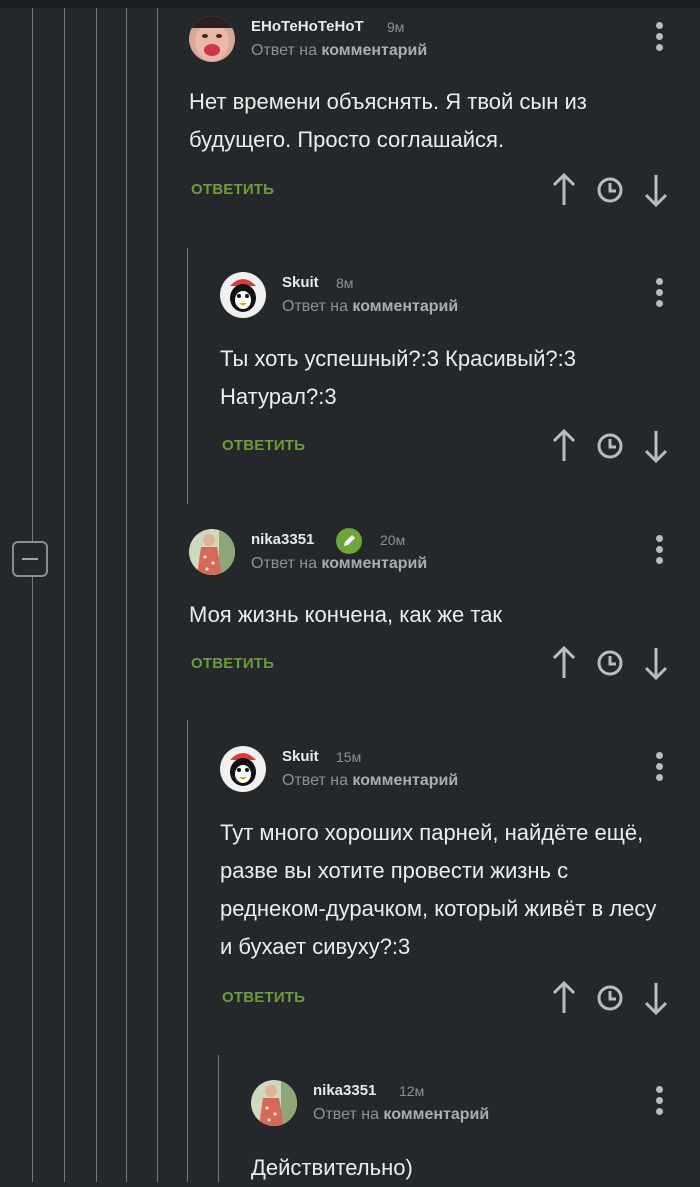 The height and width of the screenshot is (1187, 700). What do you see at coordinates (345, 283) in the screenshot?
I see `comment-time: 8м` at bounding box center [345, 283].